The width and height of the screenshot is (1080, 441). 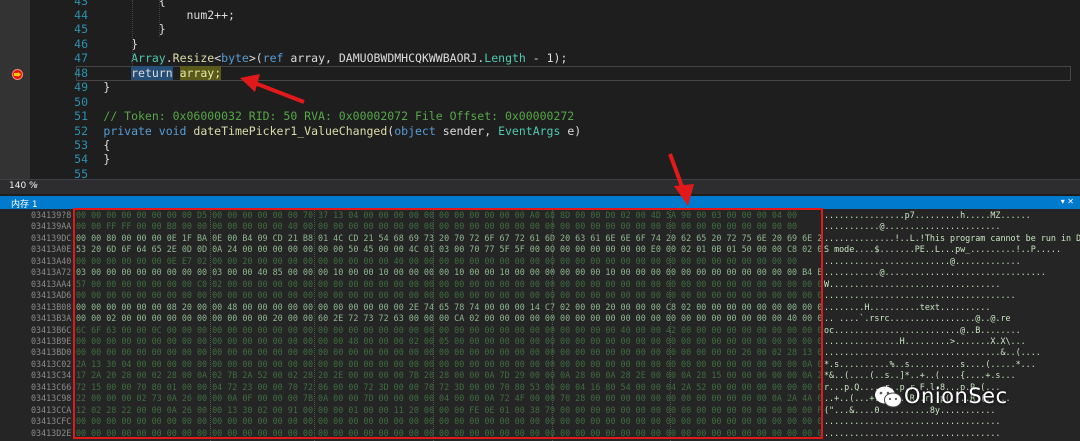 I want to click on memory-address: 034139?8, so click(x=51, y=215).